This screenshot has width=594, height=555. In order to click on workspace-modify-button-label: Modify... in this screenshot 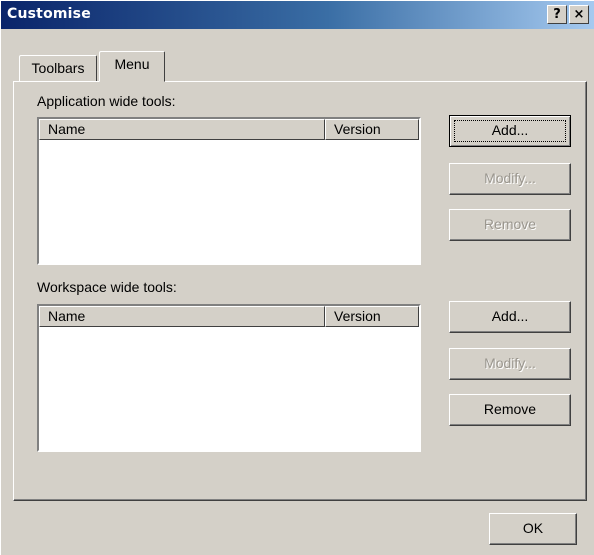, I will do `click(510, 363)`.